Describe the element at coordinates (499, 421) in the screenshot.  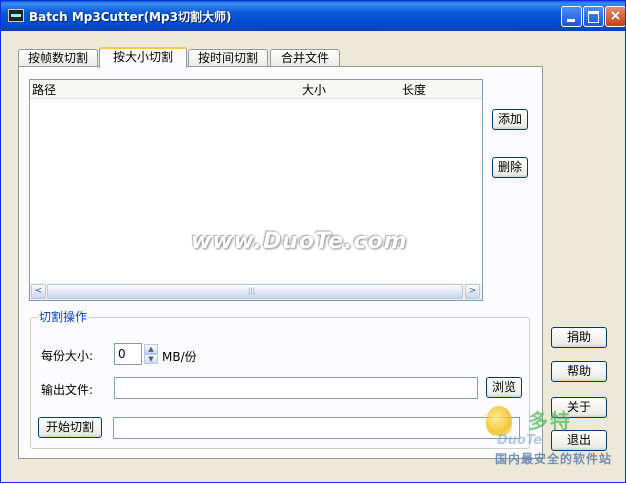
I see `duote-logo-icon` at that location.